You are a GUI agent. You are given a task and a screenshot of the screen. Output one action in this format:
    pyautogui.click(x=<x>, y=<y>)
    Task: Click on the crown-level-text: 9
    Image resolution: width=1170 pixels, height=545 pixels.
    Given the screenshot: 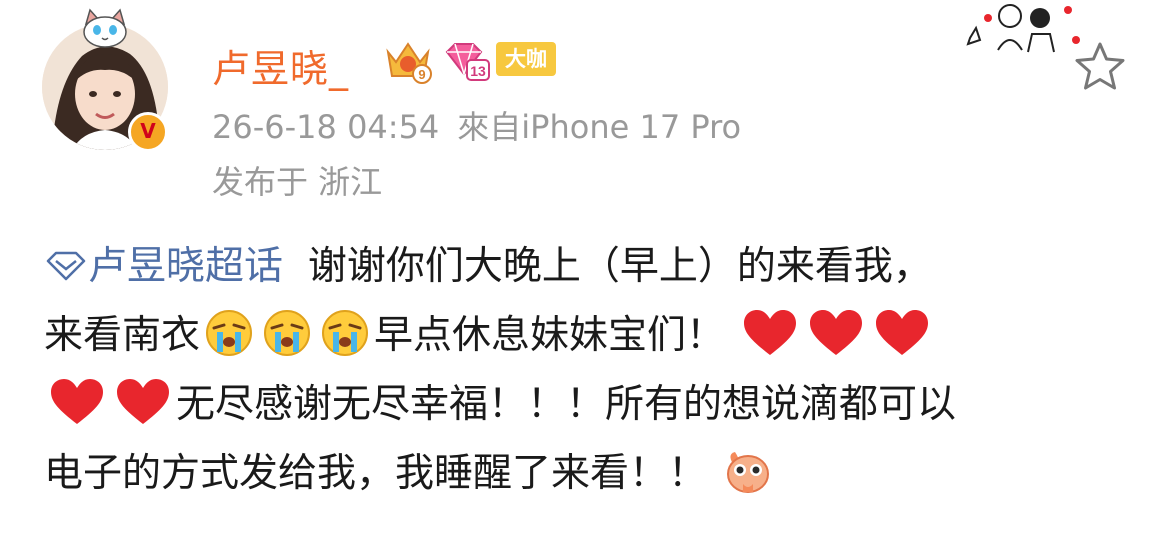 What is the action you would take?
    pyautogui.click(x=421, y=74)
    